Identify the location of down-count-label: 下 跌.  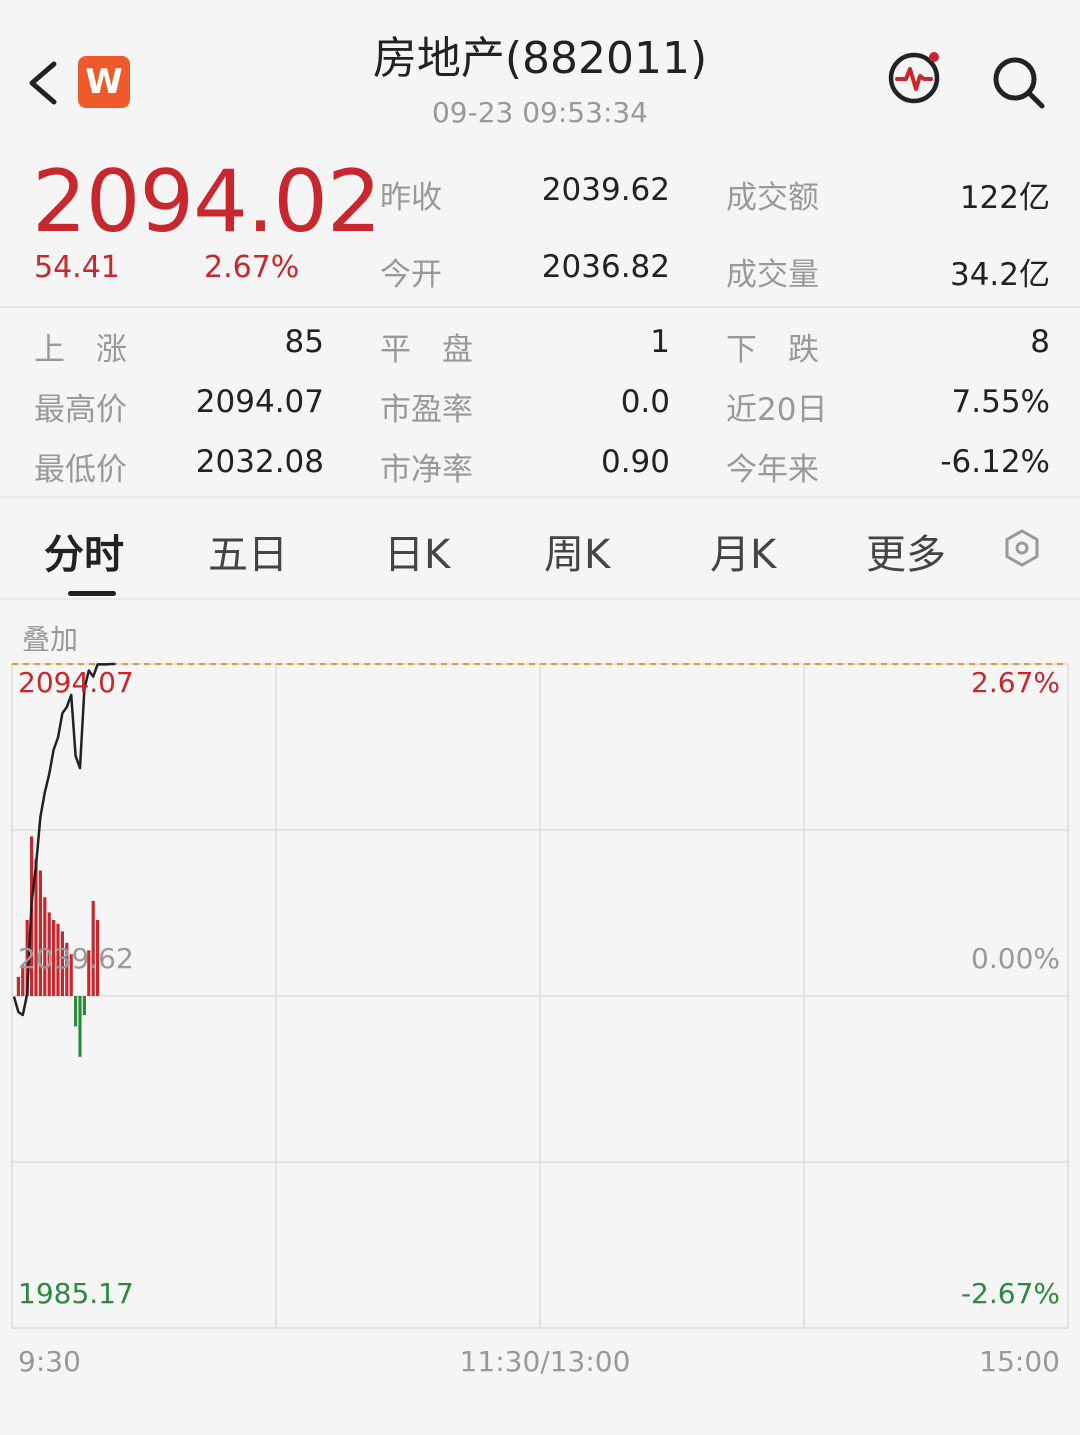
(772, 350).